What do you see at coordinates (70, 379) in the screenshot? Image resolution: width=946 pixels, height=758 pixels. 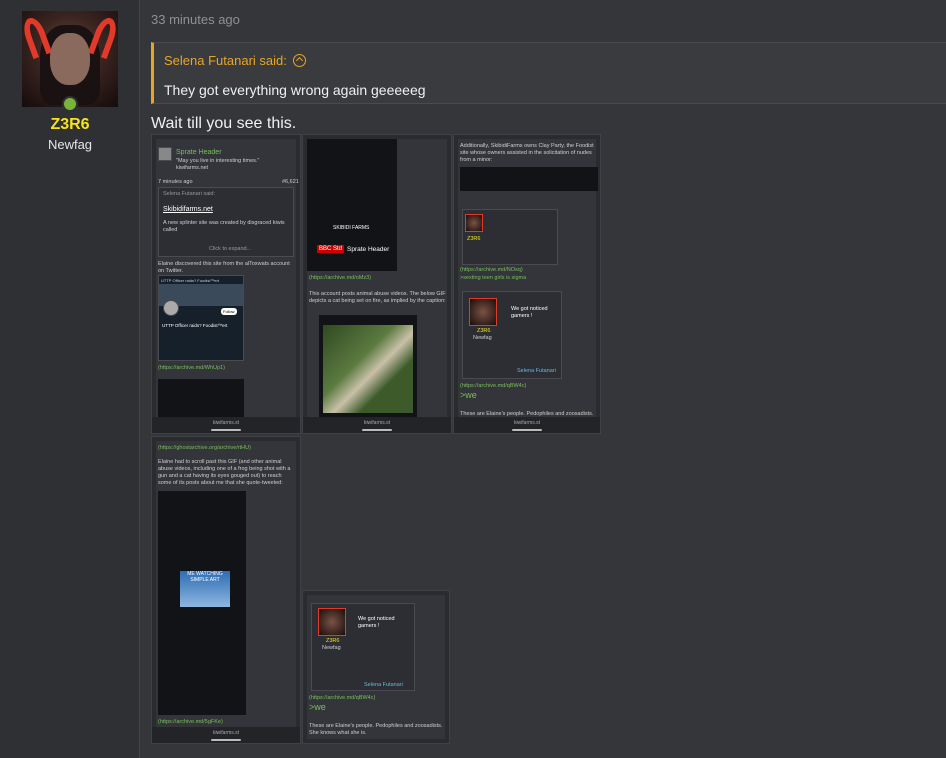 I see `user-sidebar: Z3R6 Newfag` at bounding box center [70, 379].